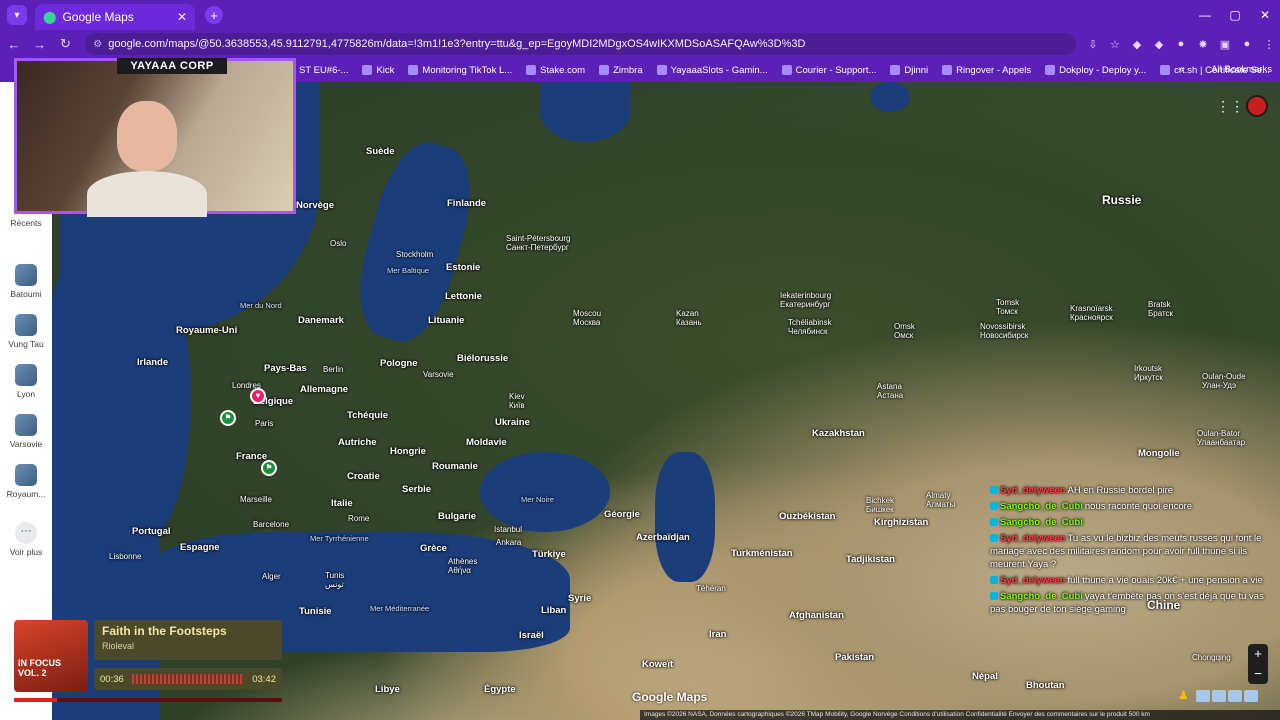 The image size is (1280, 720). What do you see at coordinates (1160, 313) in the screenshot?
I see `map-place-label: Братск` at bounding box center [1160, 313].